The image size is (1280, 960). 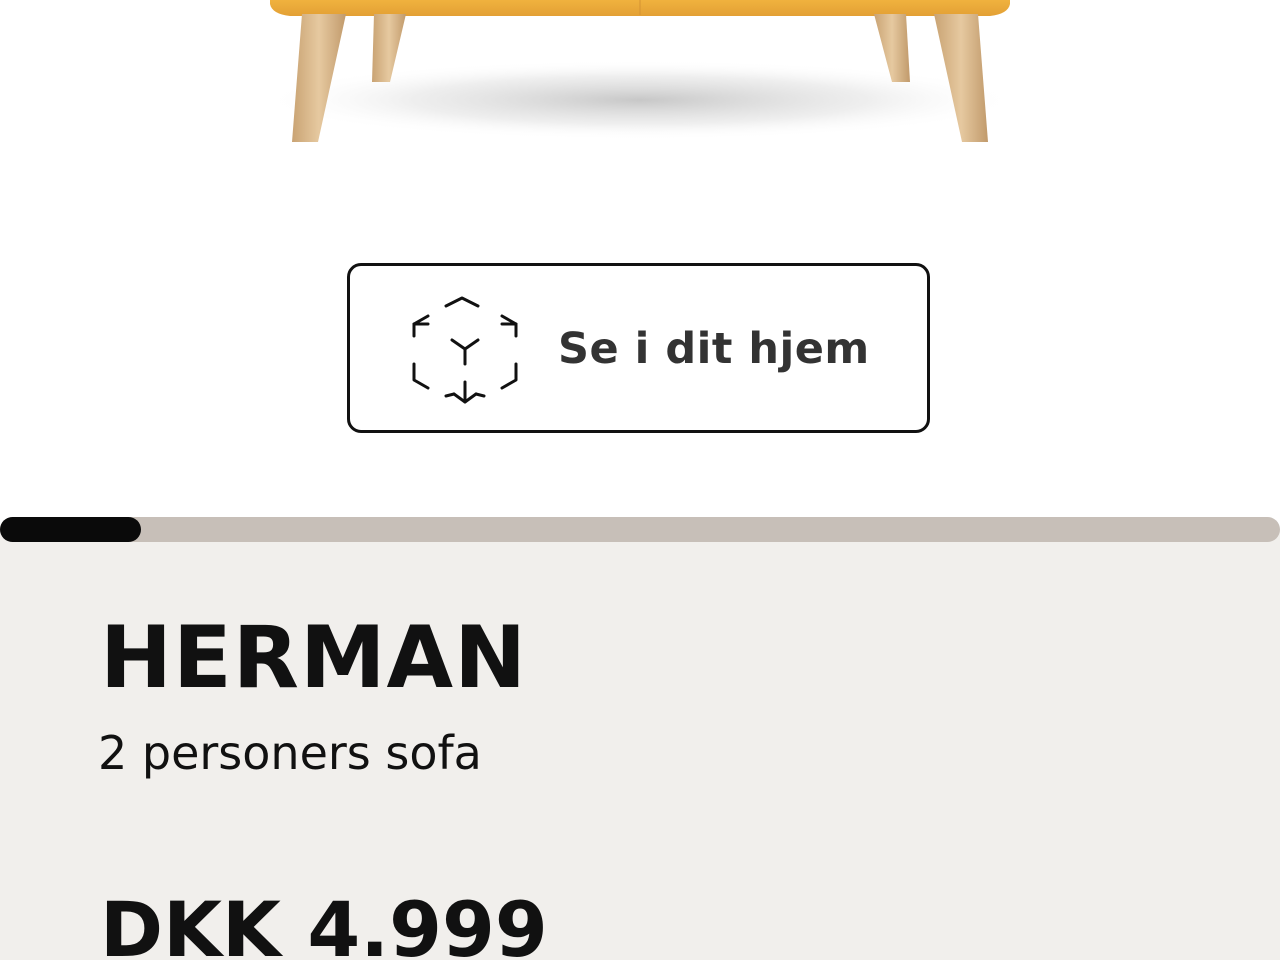 What do you see at coordinates (324, 922) in the screenshot?
I see `product-price: DKK 4.999` at bounding box center [324, 922].